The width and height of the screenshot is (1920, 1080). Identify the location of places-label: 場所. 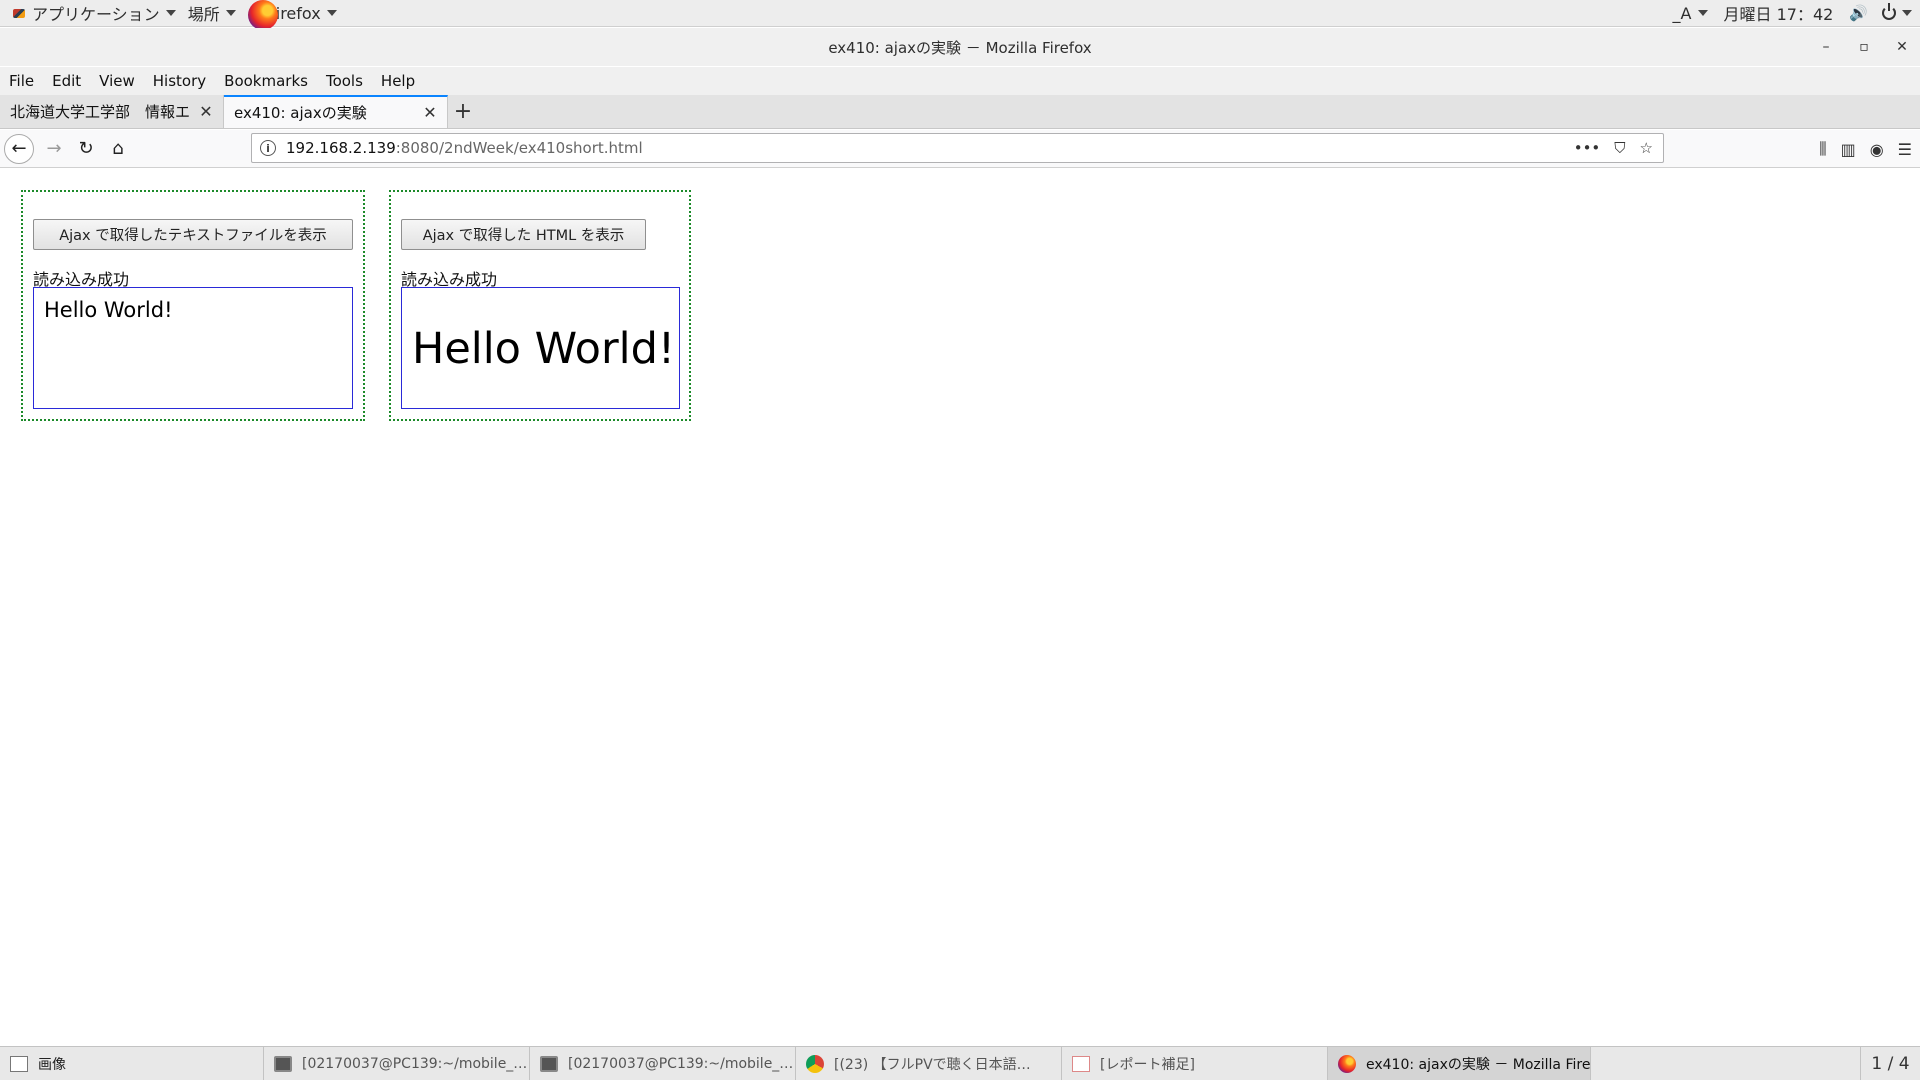
(203, 14).